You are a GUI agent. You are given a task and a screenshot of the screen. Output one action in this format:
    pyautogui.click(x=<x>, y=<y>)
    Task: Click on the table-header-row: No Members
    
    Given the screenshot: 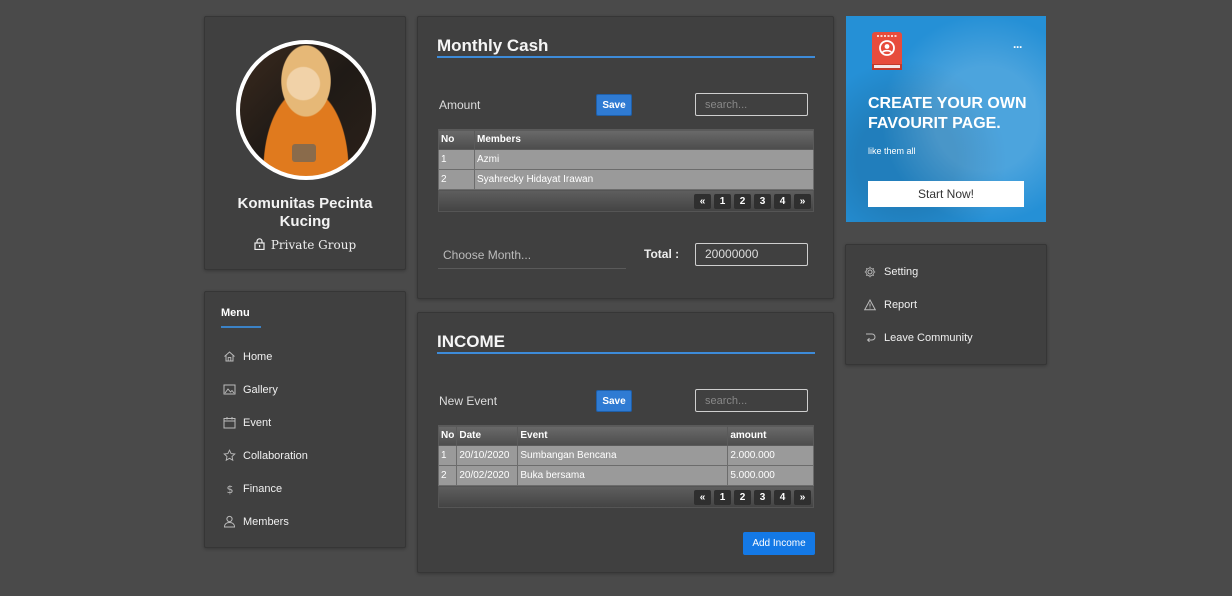 What is the action you would take?
    pyautogui.click(x=626, y=139)
    